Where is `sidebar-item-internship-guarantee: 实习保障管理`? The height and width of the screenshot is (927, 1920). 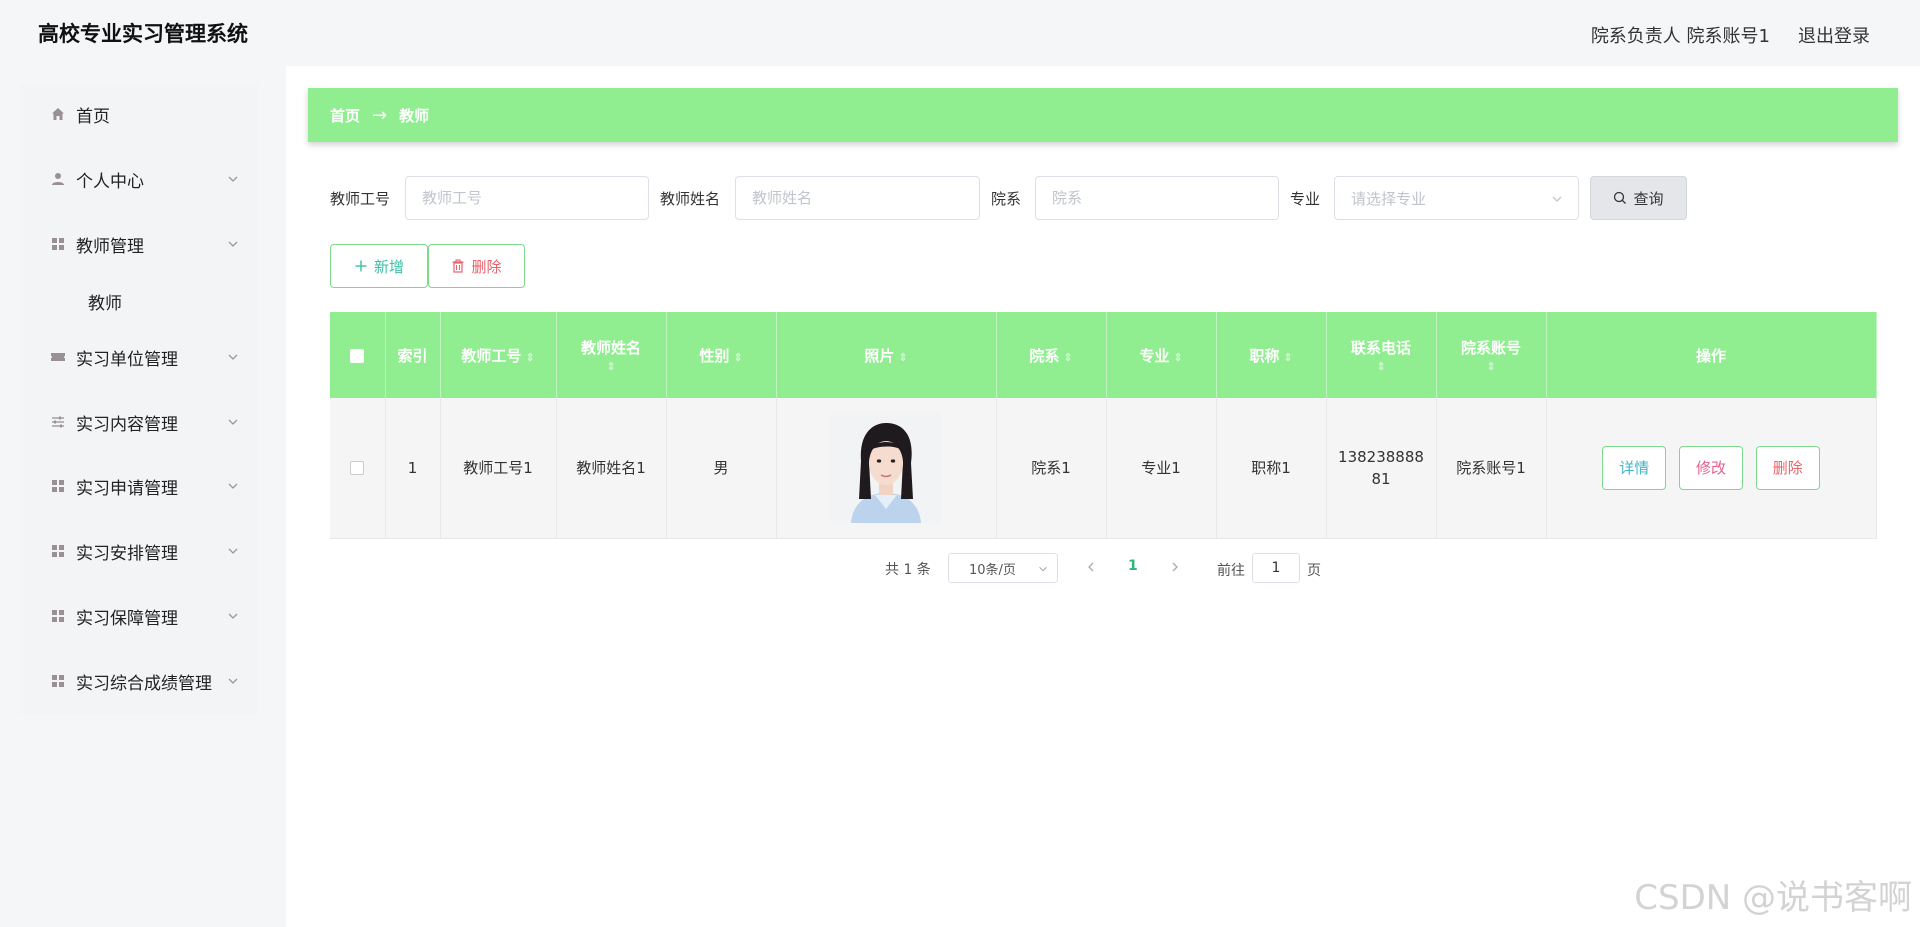 sidebar-item-internship-guarantee: 实习保障管理 is located at coordinates (139, 616).